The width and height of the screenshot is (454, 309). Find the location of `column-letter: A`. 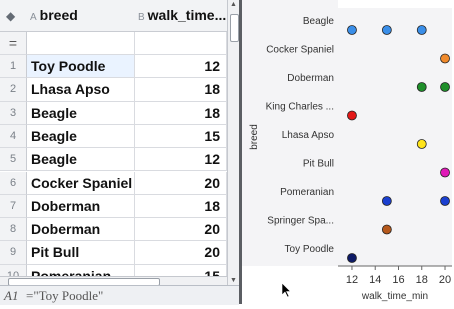

column-letter: A is located at coordinates (33, 17).